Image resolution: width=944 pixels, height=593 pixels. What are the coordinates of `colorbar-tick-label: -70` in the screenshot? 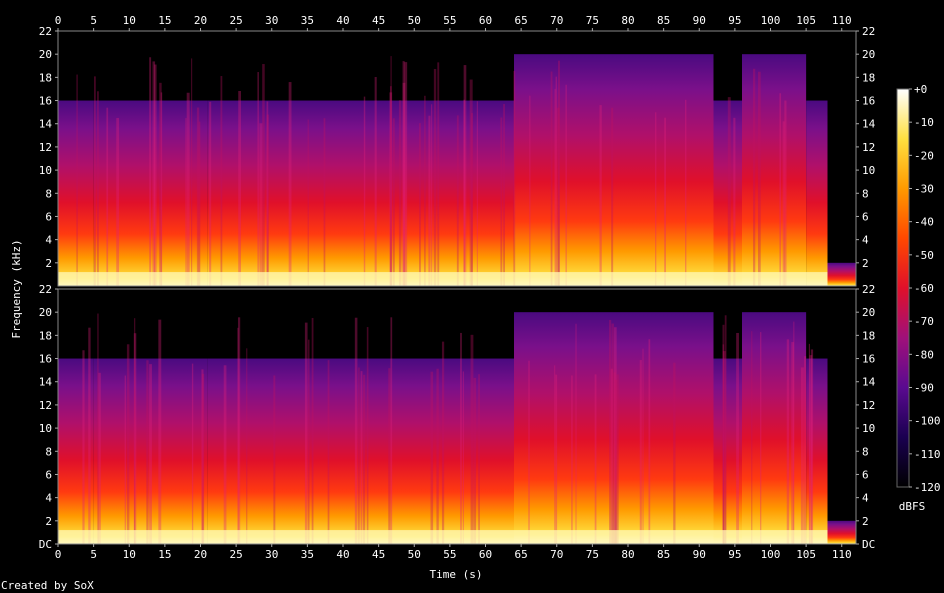 It's located at (924, 321).